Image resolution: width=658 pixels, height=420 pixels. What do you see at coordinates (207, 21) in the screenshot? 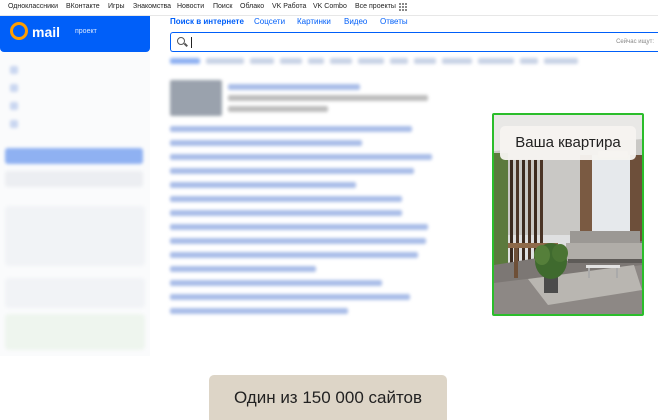
I see `tab-web-search: Поиск в интернете` at bounding box center [207, 21].